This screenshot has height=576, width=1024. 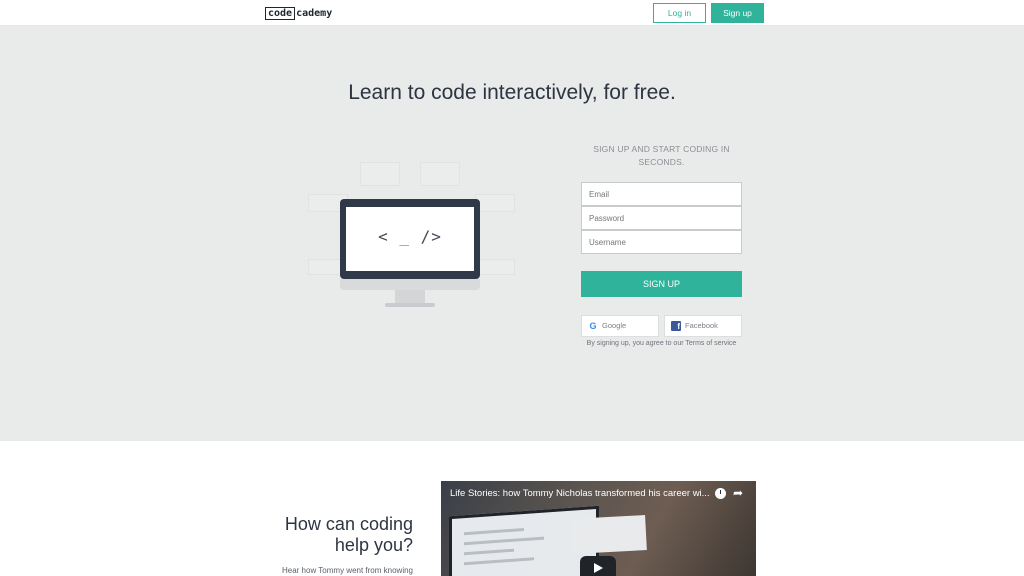 I want to click on logo-text: cademy, so click(x=314, y=13).